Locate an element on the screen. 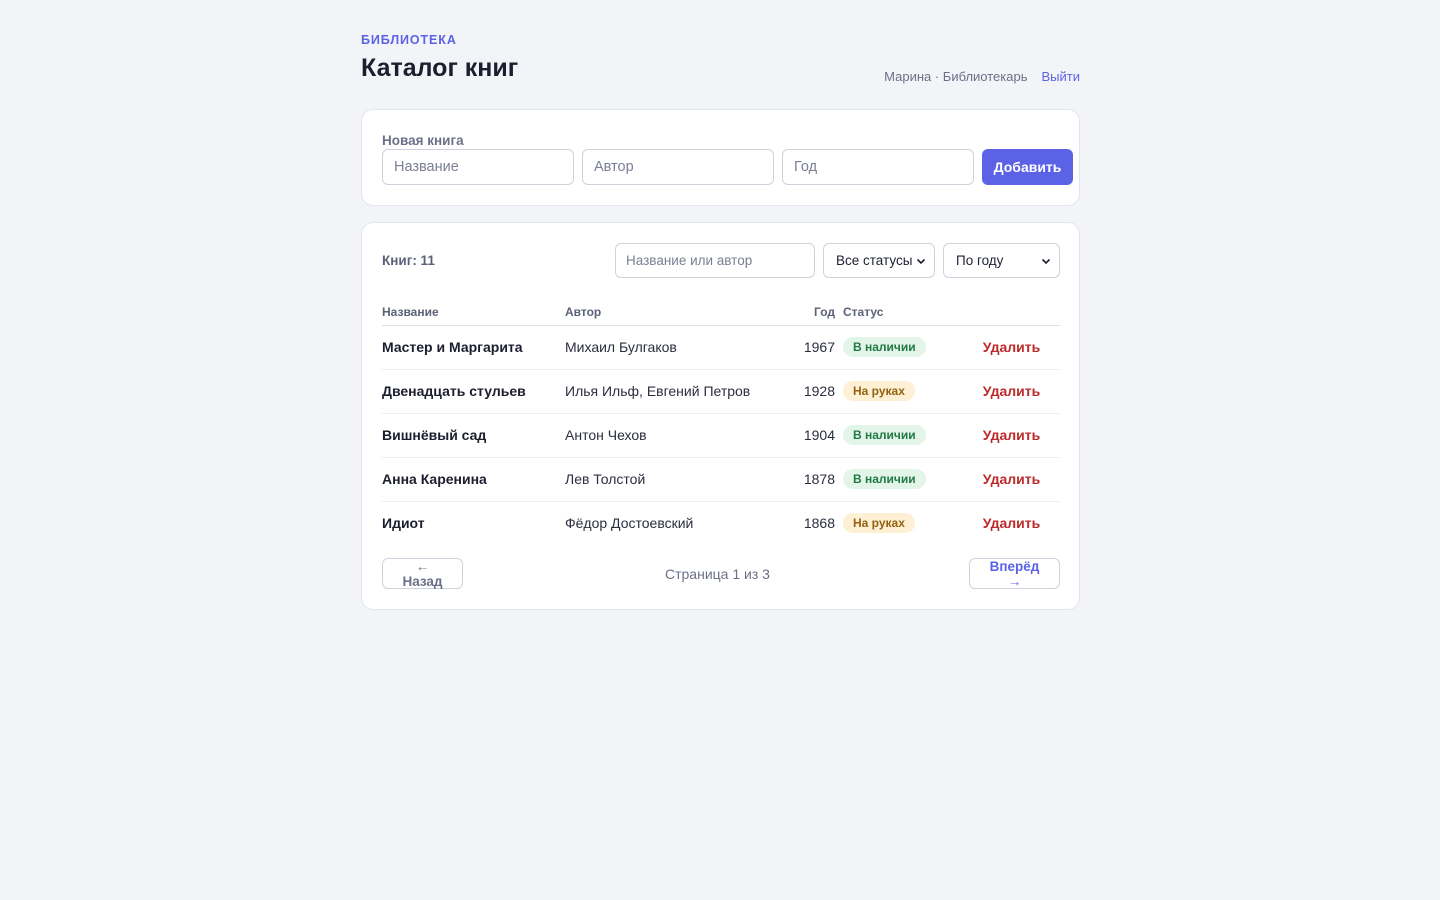 This screenshot has width=1440, height=900. book-year: 1928 is located at coordinates (819, 391).